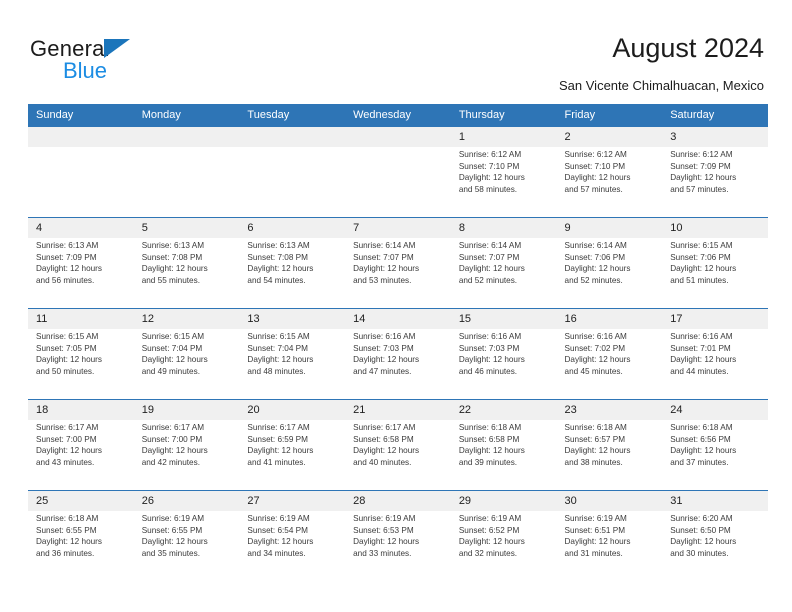 Image resolution: width=792 pixels, height=612 pixels. What do you see at coordinates (186, 227) in the screenshot?
I see `day-number: 5` at bounding box center [186, 227].